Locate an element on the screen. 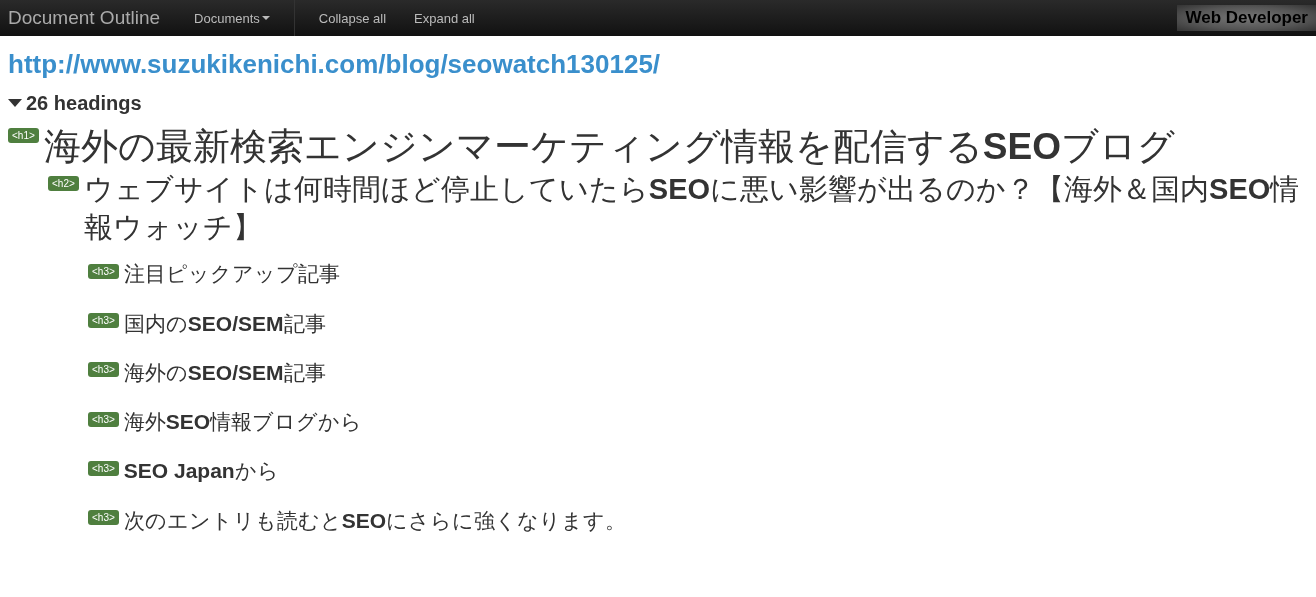 The height and width of the screenshot is (597, 1316). heading-text: 海外のSEO/SEM記事 is located at coordinates (224, 372).